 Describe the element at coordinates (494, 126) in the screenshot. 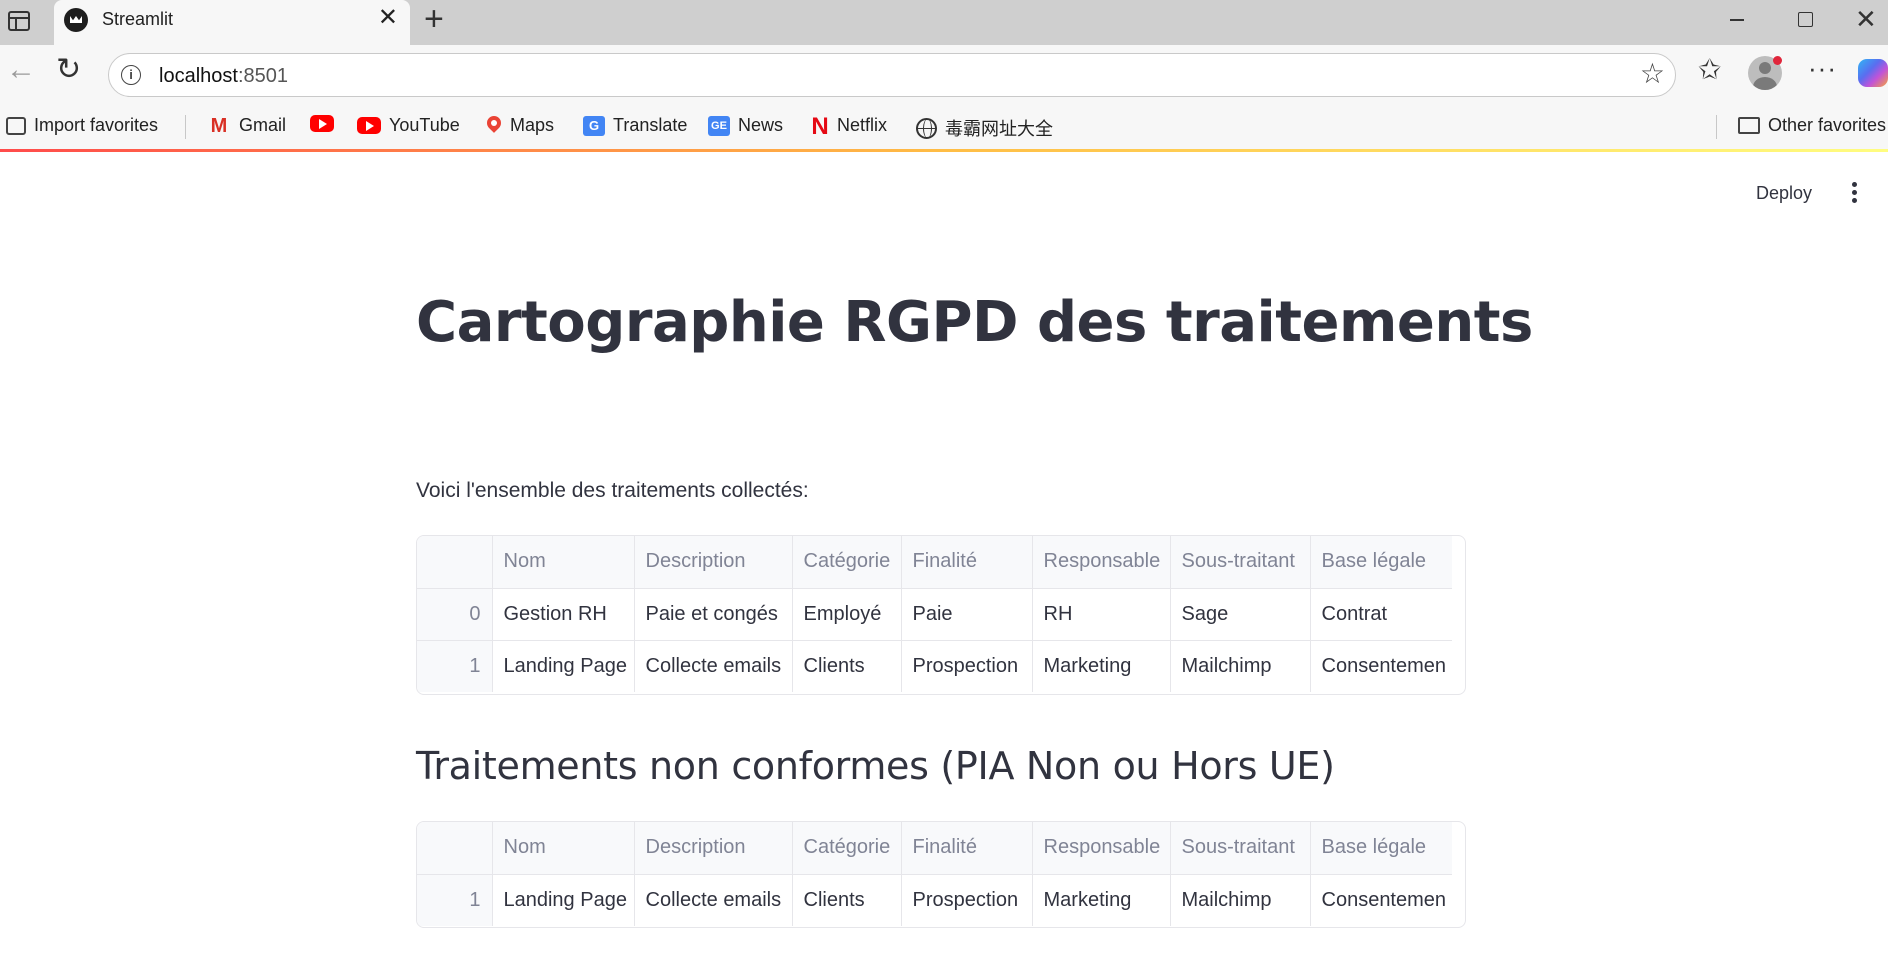

I see `maps-icon` at that location.